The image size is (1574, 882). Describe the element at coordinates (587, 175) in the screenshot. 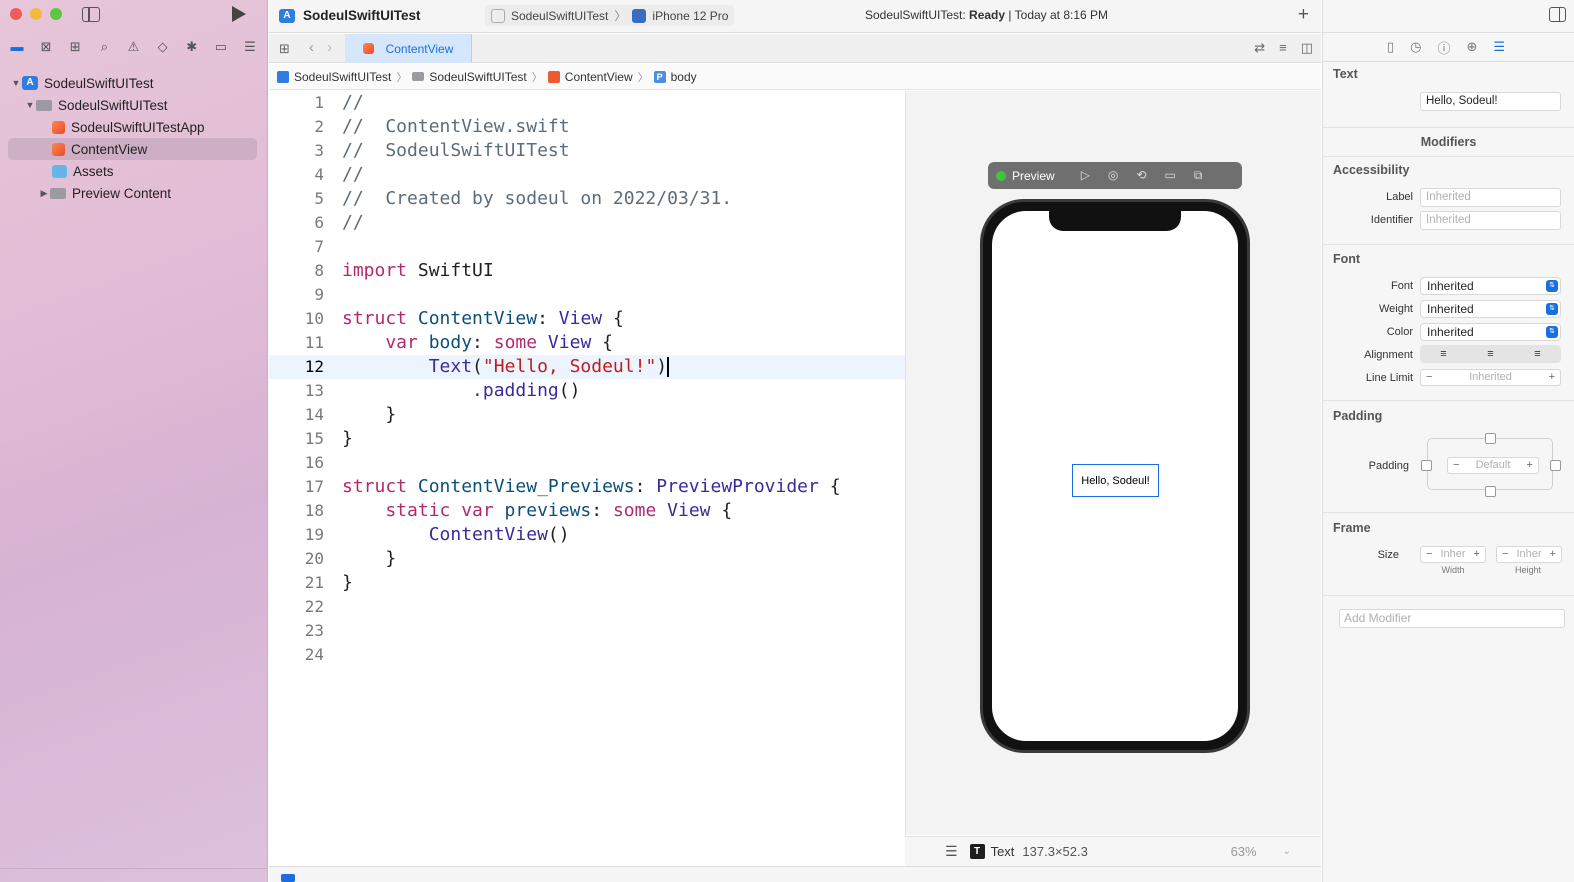

I see `code-line: 4 //` at that location.